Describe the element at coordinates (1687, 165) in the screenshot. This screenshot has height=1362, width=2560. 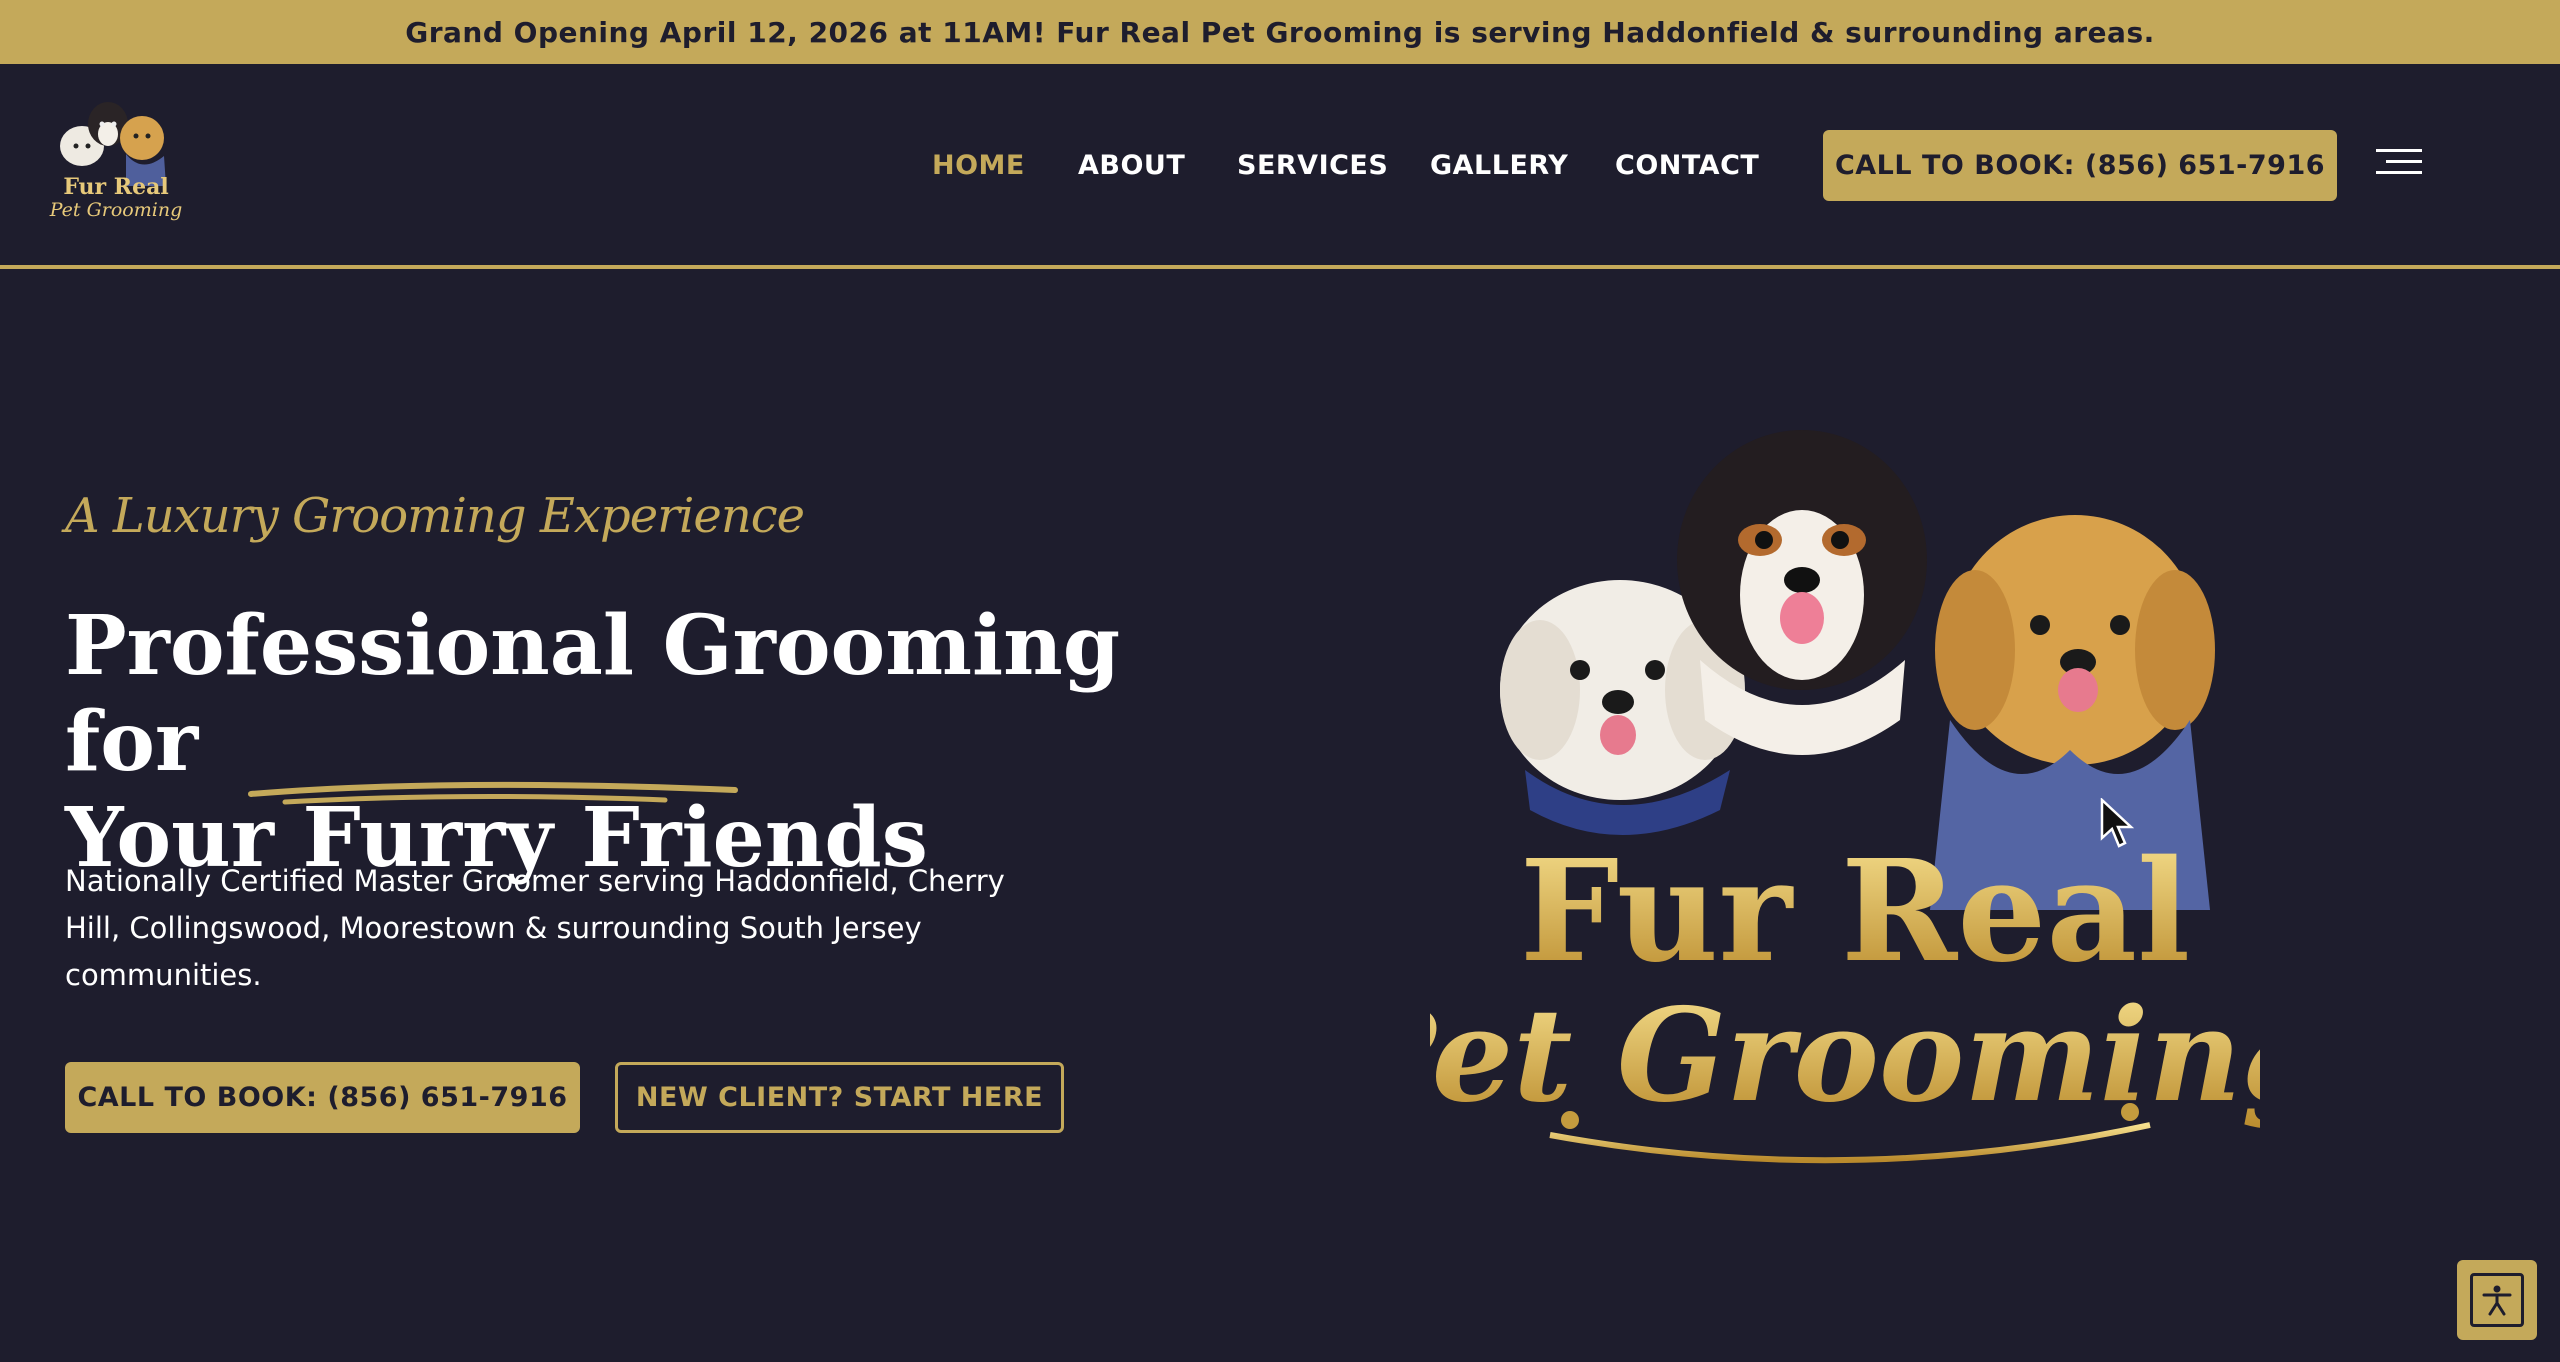
I see `nav-contact: CONTACT` at that location.